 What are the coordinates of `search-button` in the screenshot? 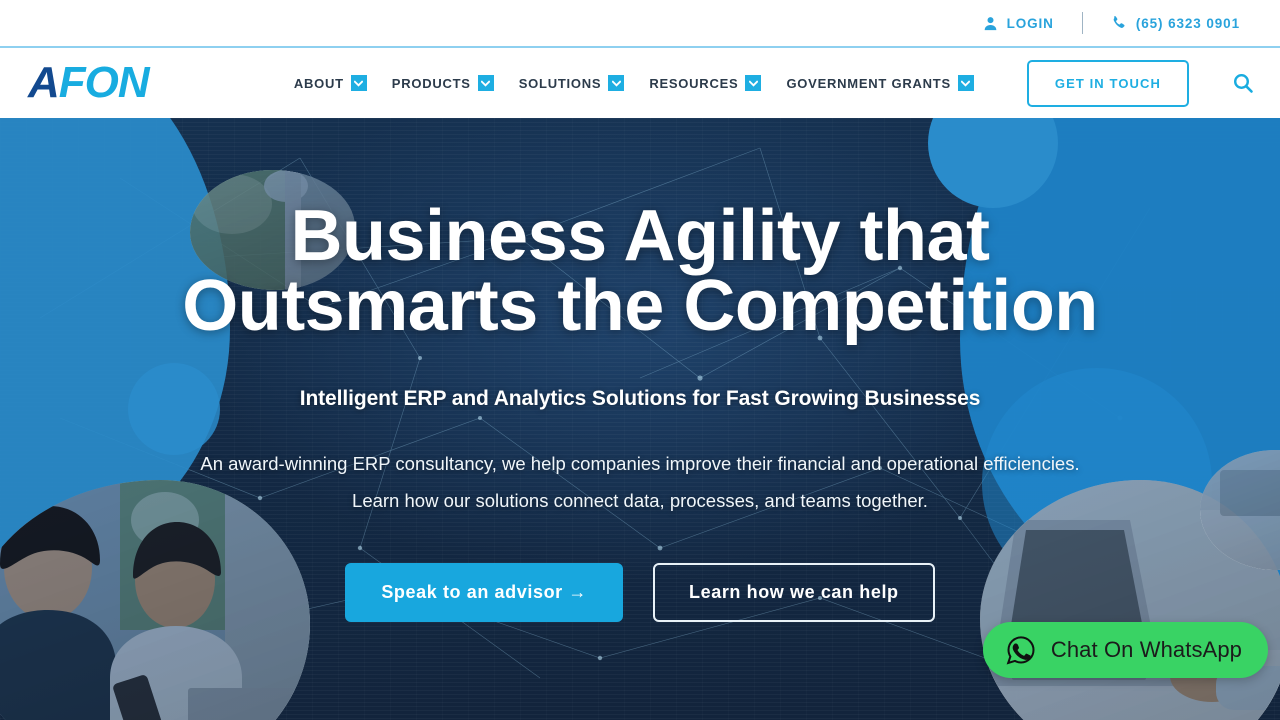 It's located at (1243, 83).